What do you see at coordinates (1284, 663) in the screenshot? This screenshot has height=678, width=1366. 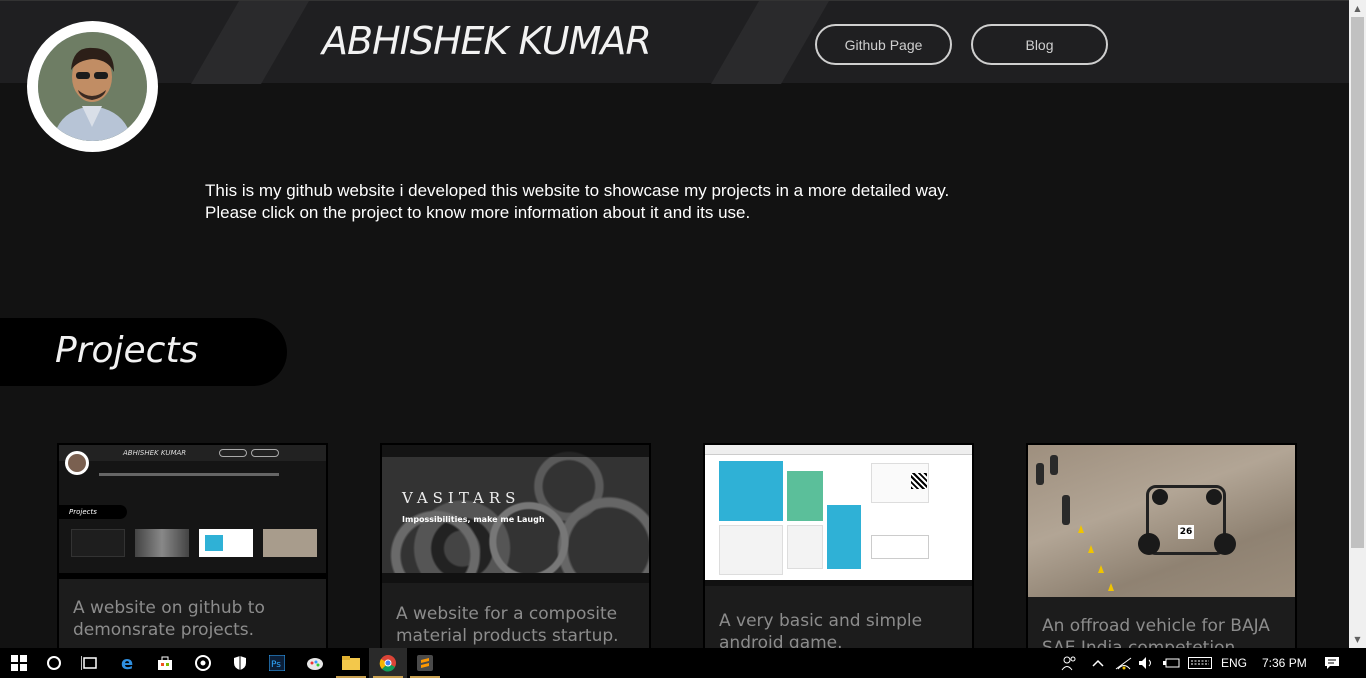 I see `clock: 7:36 PM` at bounding box center [1284, 663].